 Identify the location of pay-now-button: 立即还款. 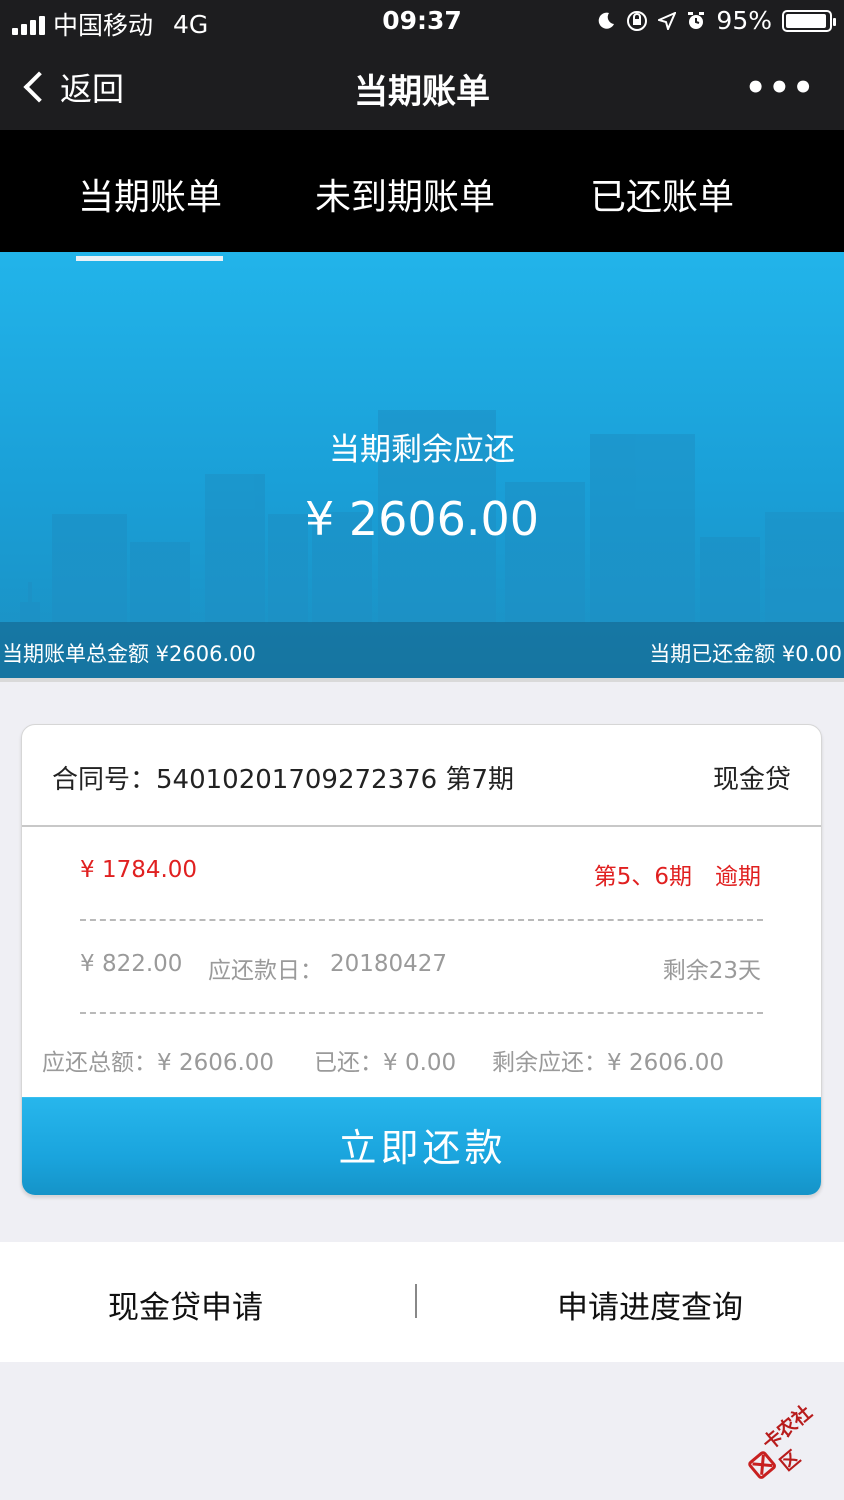
(421, 1146).